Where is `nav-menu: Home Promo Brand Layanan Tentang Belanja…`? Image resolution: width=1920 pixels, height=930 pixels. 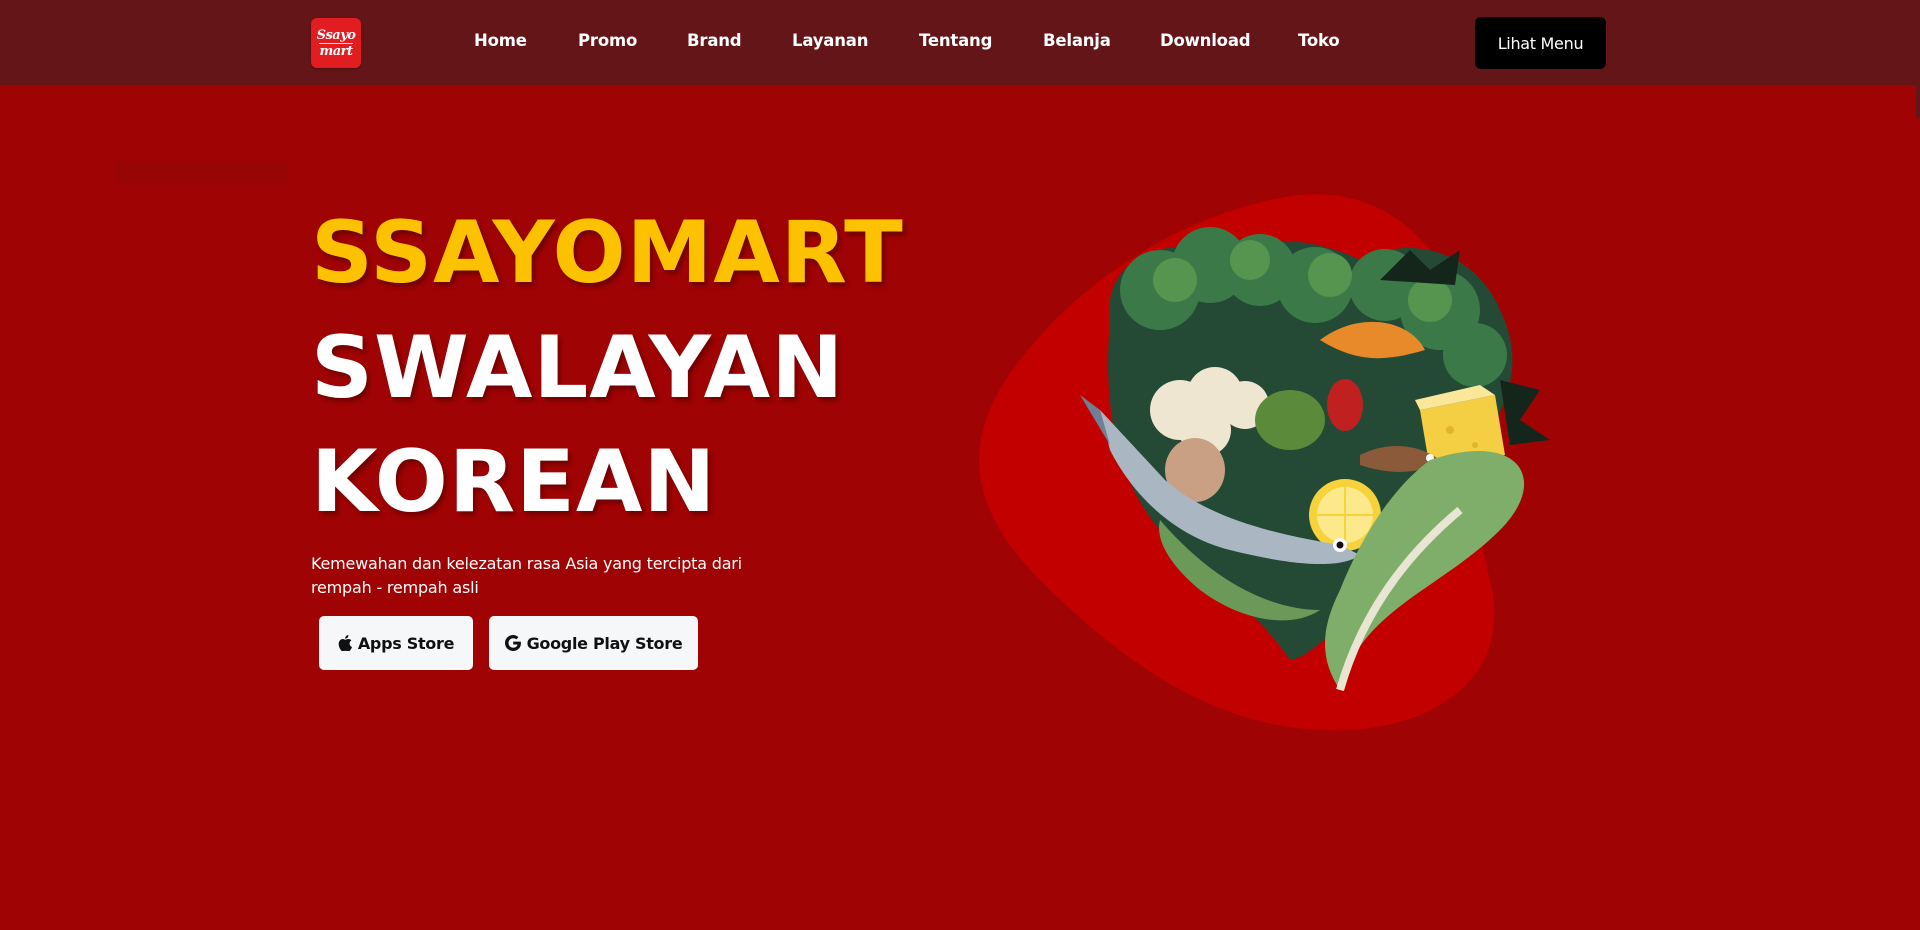
nav-menu: Home Promo Brand Layanan Tentang Belanja… is located at coordinates (960, 42).